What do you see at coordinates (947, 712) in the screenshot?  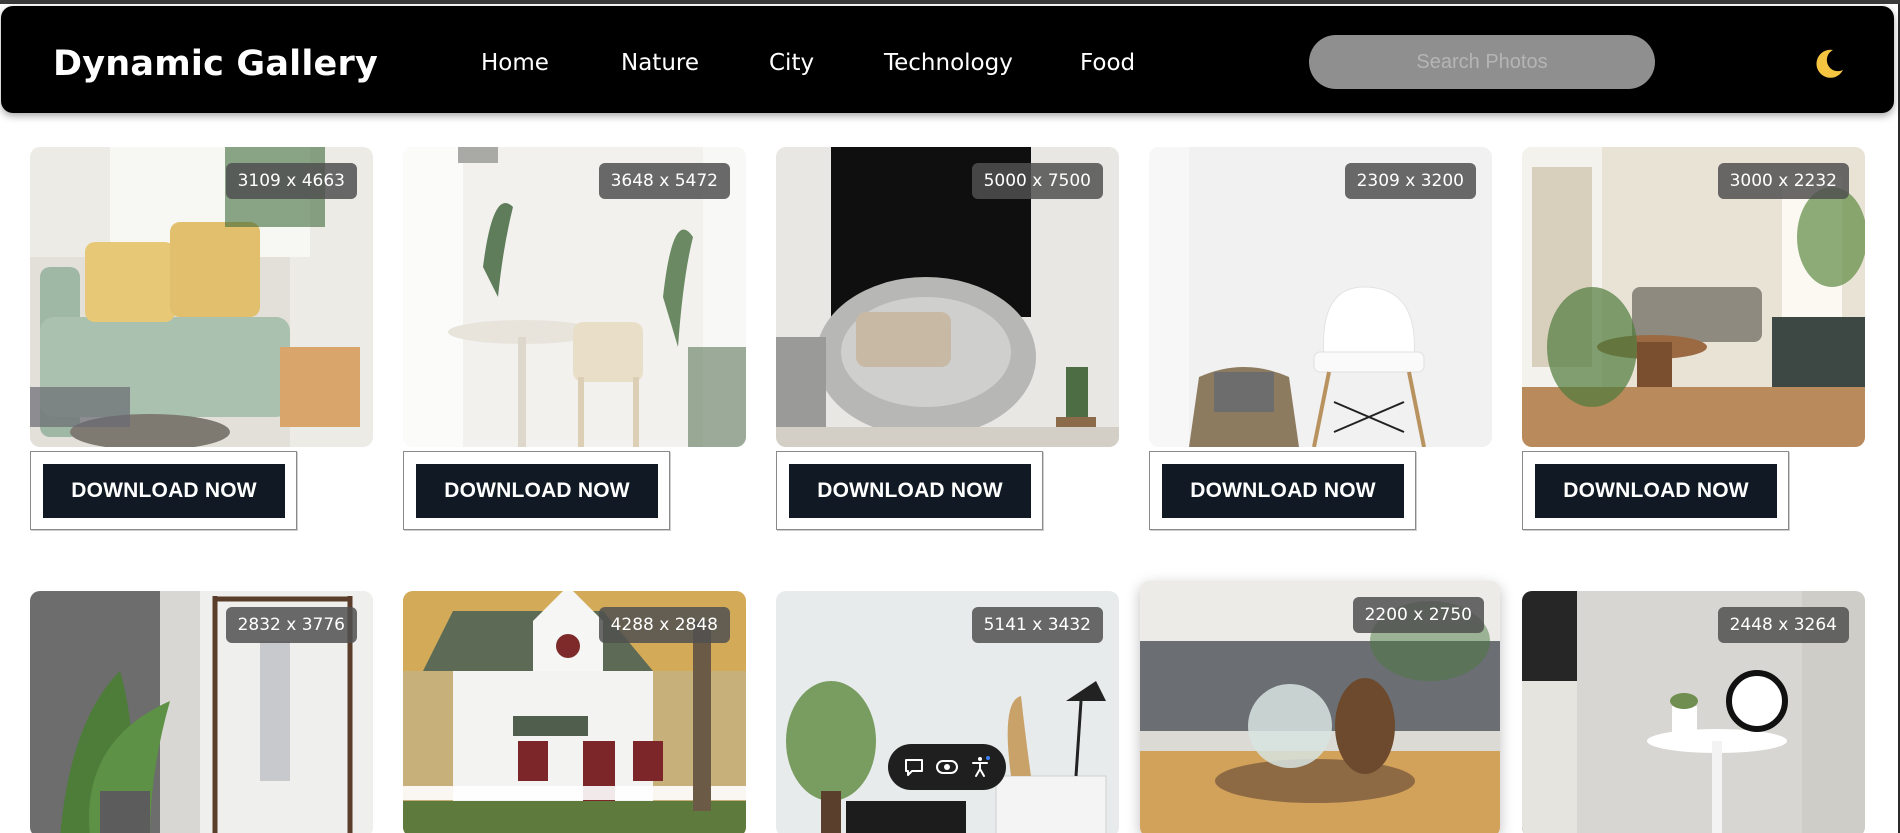 I see `photo-sideboard: 5141 x 3432` at bounding box center [947, 712].